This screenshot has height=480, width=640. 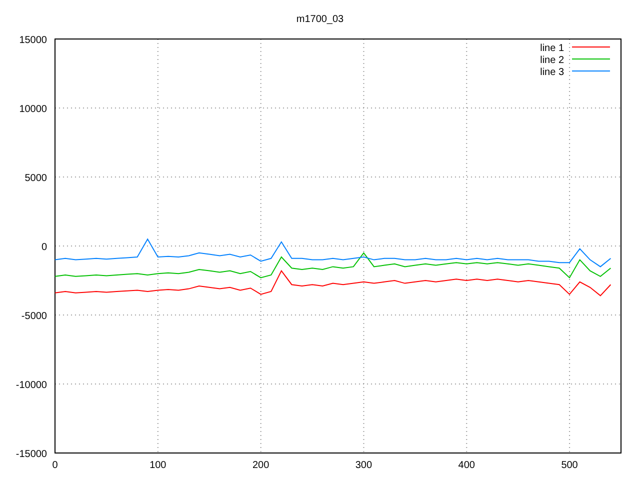 What do you see at coordinates (33, 109) in the screenshot?
I see `axis-tick-label: 10000` at bounding box center [33, 109].